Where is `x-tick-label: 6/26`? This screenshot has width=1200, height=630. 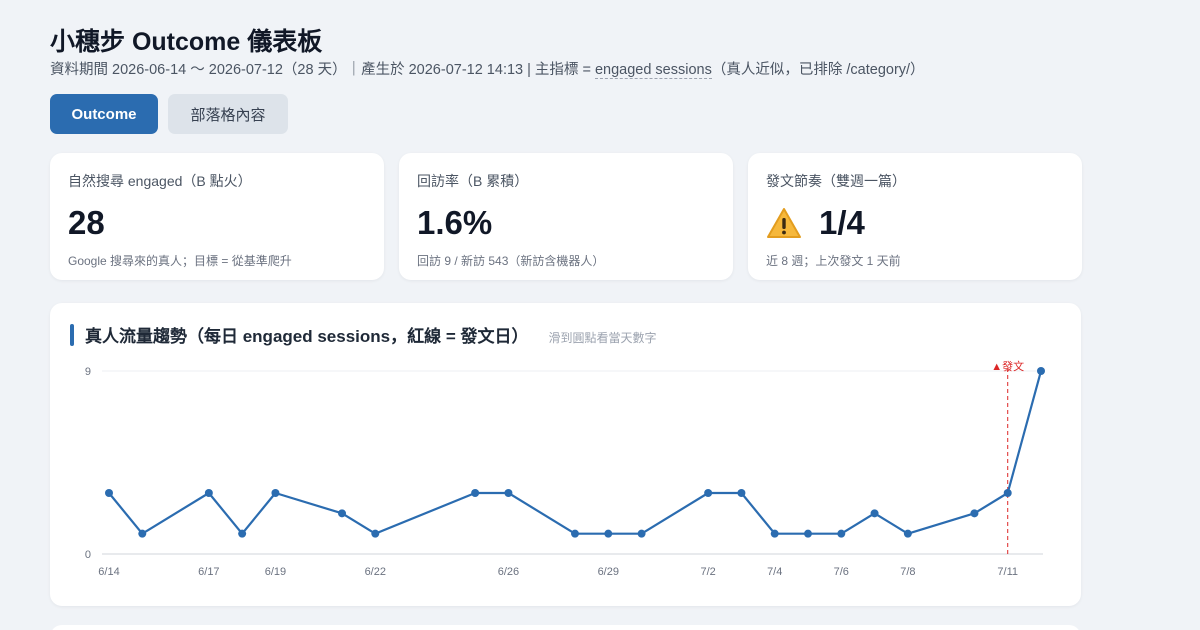 x-tick-label: 6/26 is located at coordinates (508, 572).